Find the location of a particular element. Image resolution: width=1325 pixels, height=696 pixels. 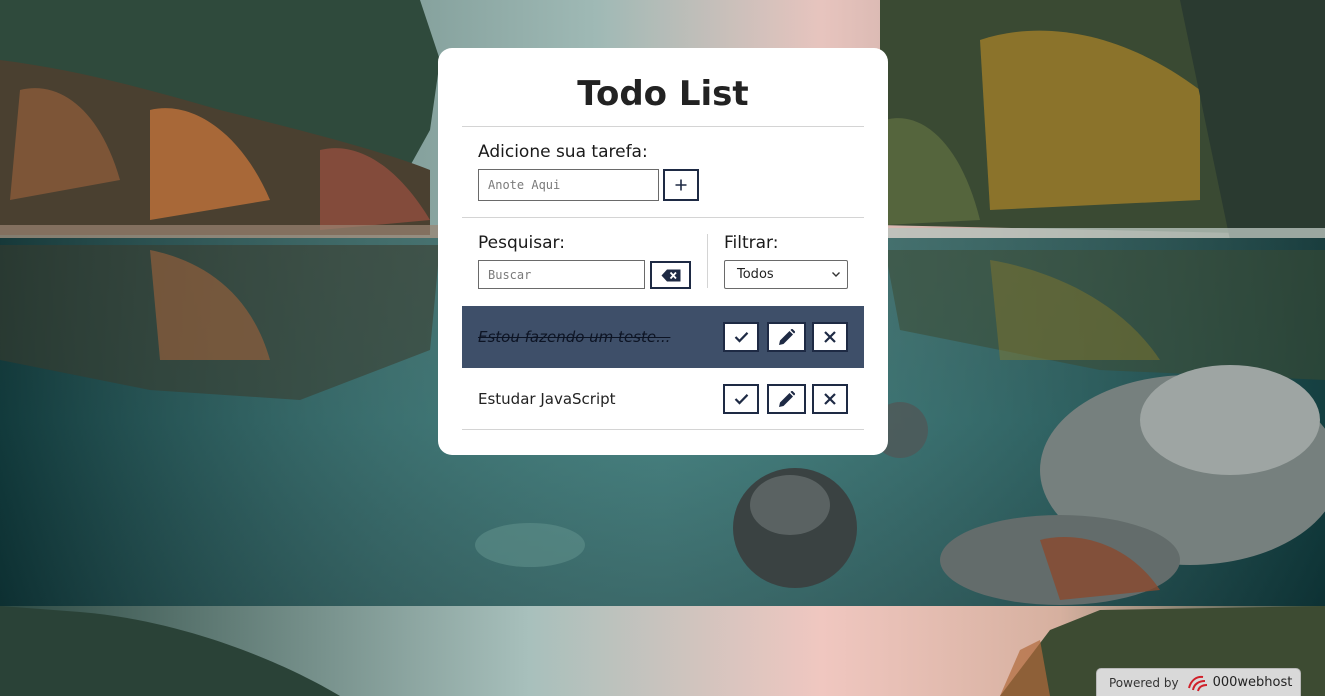

add-task-input is located at coordinates (568, 185).